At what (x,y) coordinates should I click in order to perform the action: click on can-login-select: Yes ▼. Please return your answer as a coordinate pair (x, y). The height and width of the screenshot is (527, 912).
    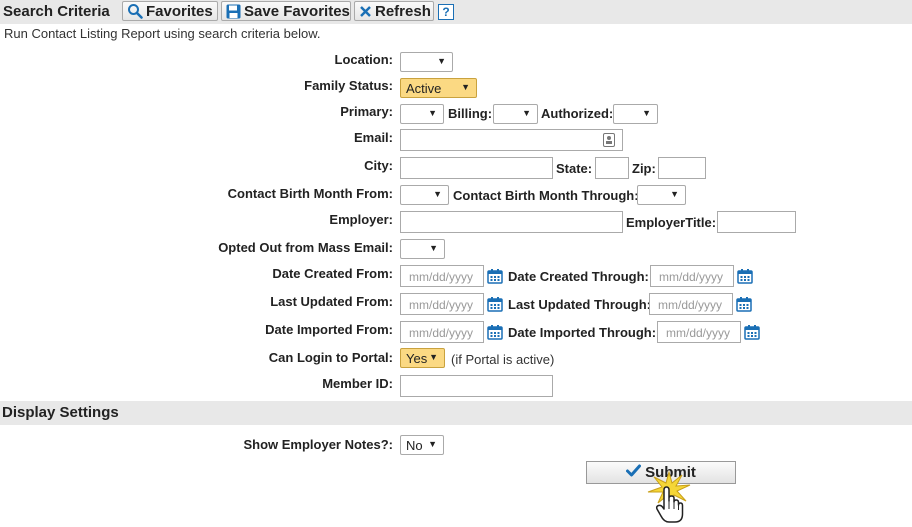
    Looking at the image, I should click on (422, 358).